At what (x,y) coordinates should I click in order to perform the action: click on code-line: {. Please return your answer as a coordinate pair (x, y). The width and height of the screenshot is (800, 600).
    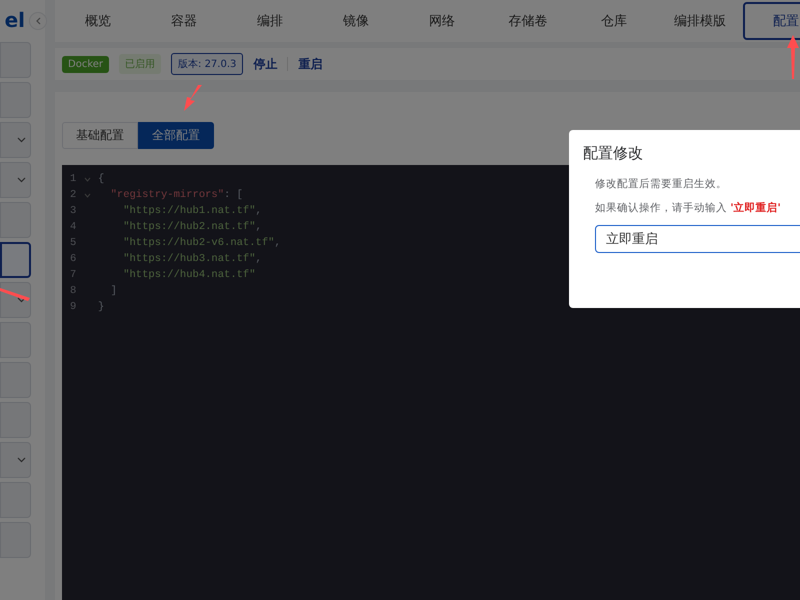
    Looking at the image, I should click on (101, 179).